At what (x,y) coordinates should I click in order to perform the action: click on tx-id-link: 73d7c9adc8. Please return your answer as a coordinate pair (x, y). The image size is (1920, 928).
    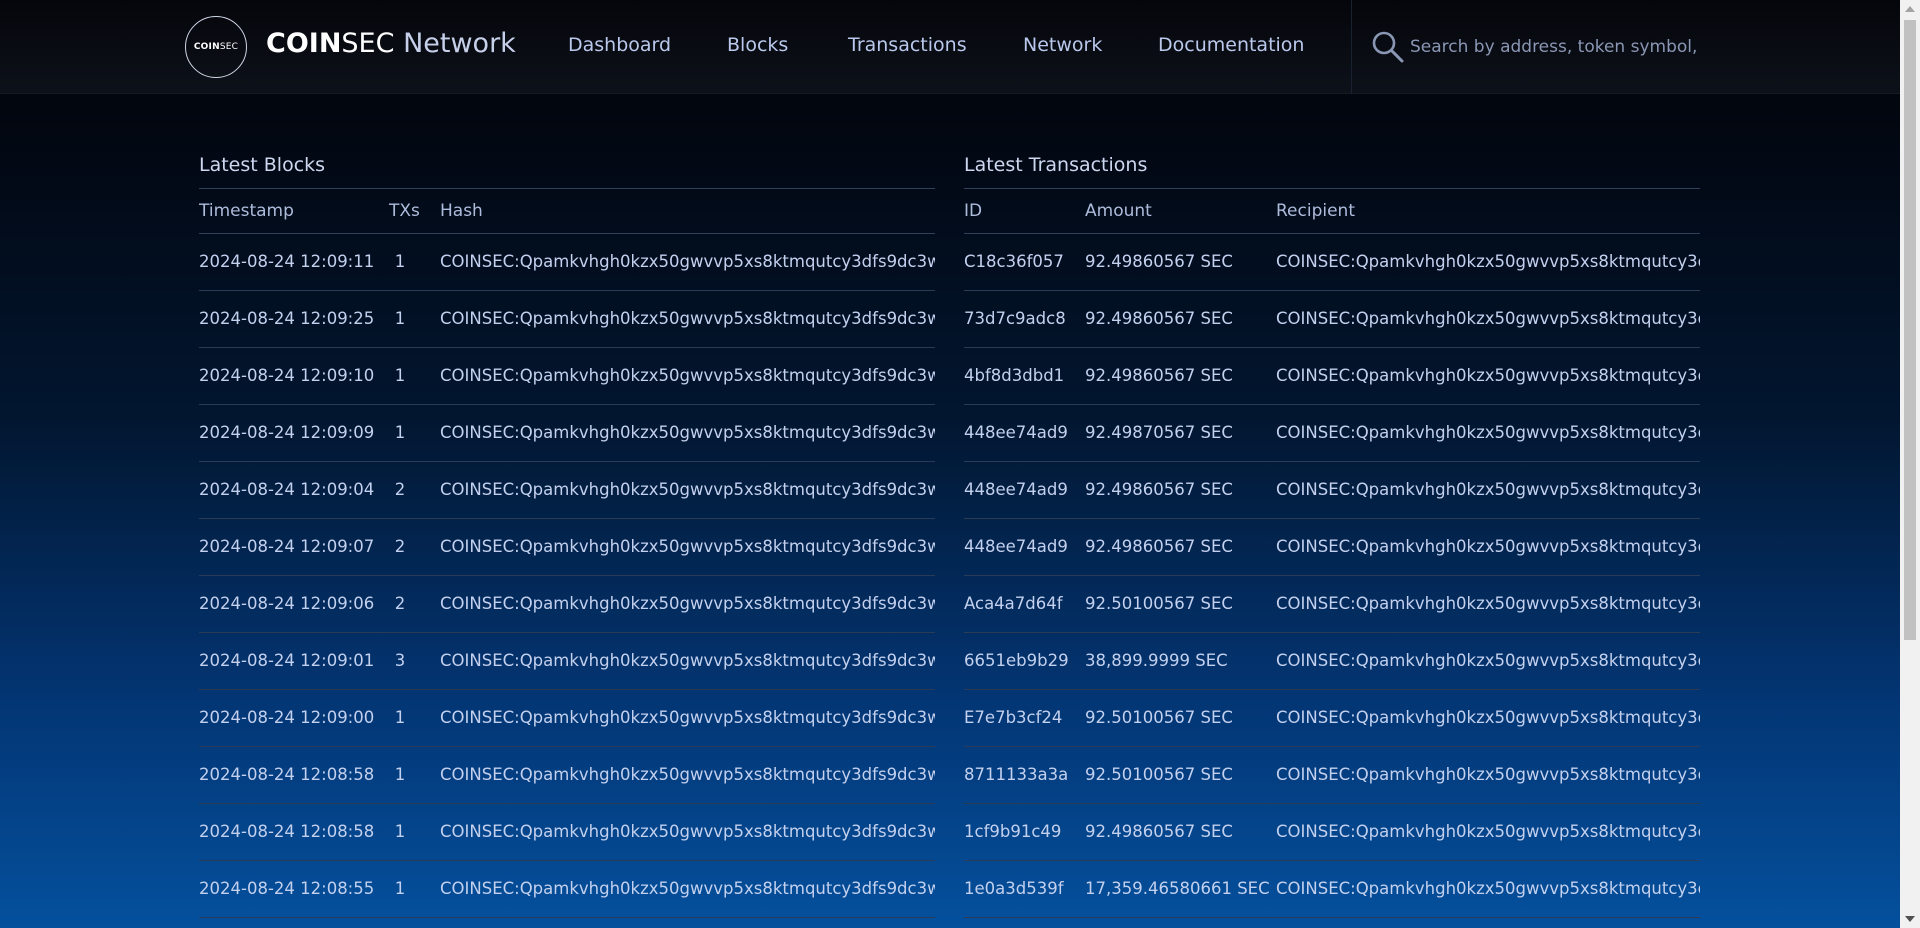
    Looking at the image, I should click on (1015, 318).